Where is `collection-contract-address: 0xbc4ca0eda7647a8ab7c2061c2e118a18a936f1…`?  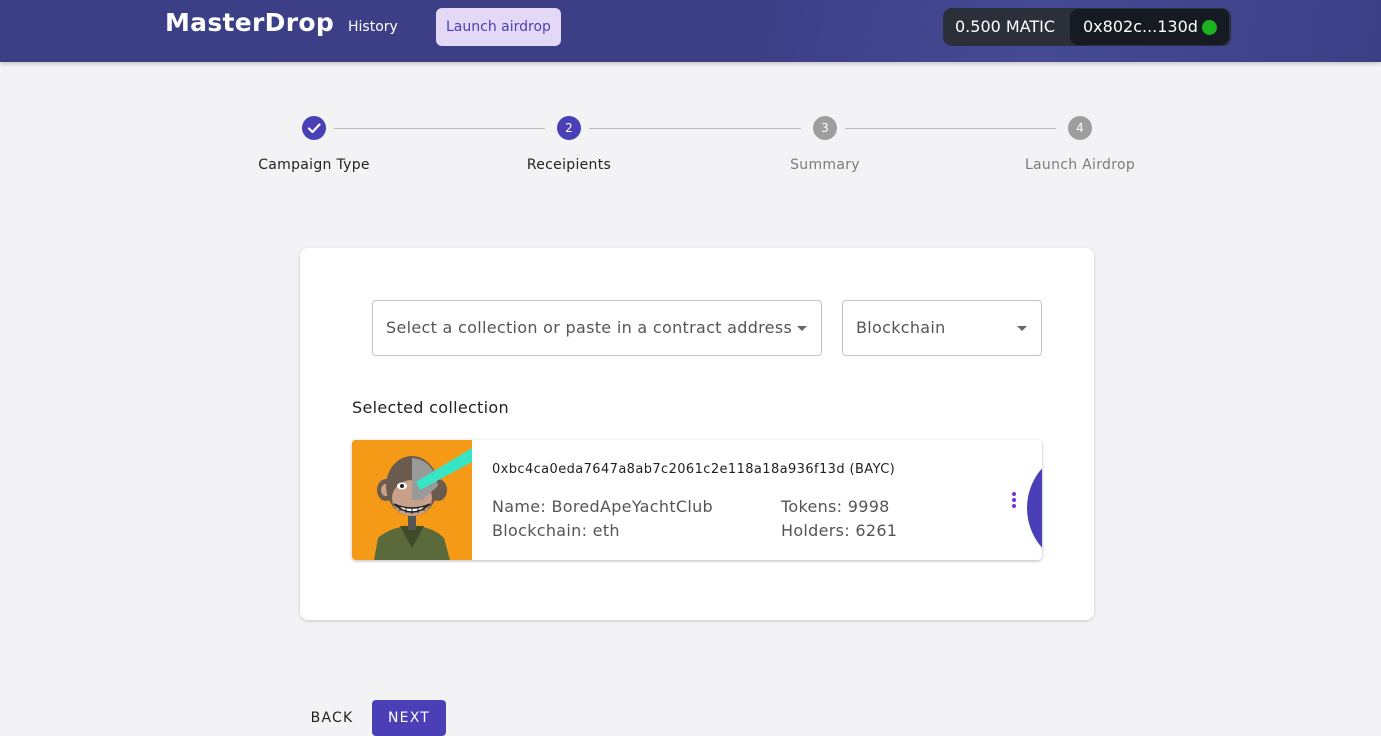
collection-contract-address: 0xbc4ca0eda7647a8ab7c2061c2e118a18a936f1… is located at coordinates (694, 469).